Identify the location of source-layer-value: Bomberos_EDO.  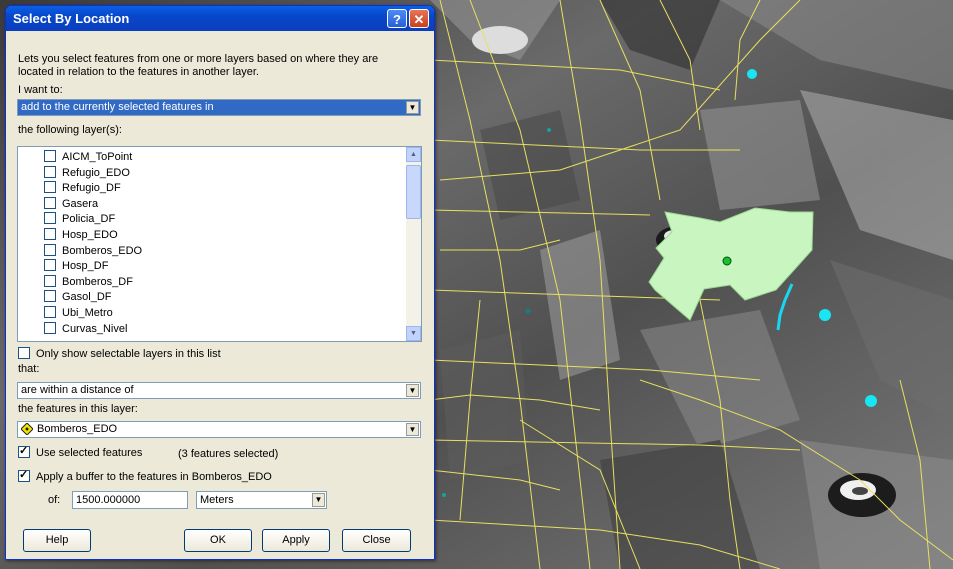
(77, 429).